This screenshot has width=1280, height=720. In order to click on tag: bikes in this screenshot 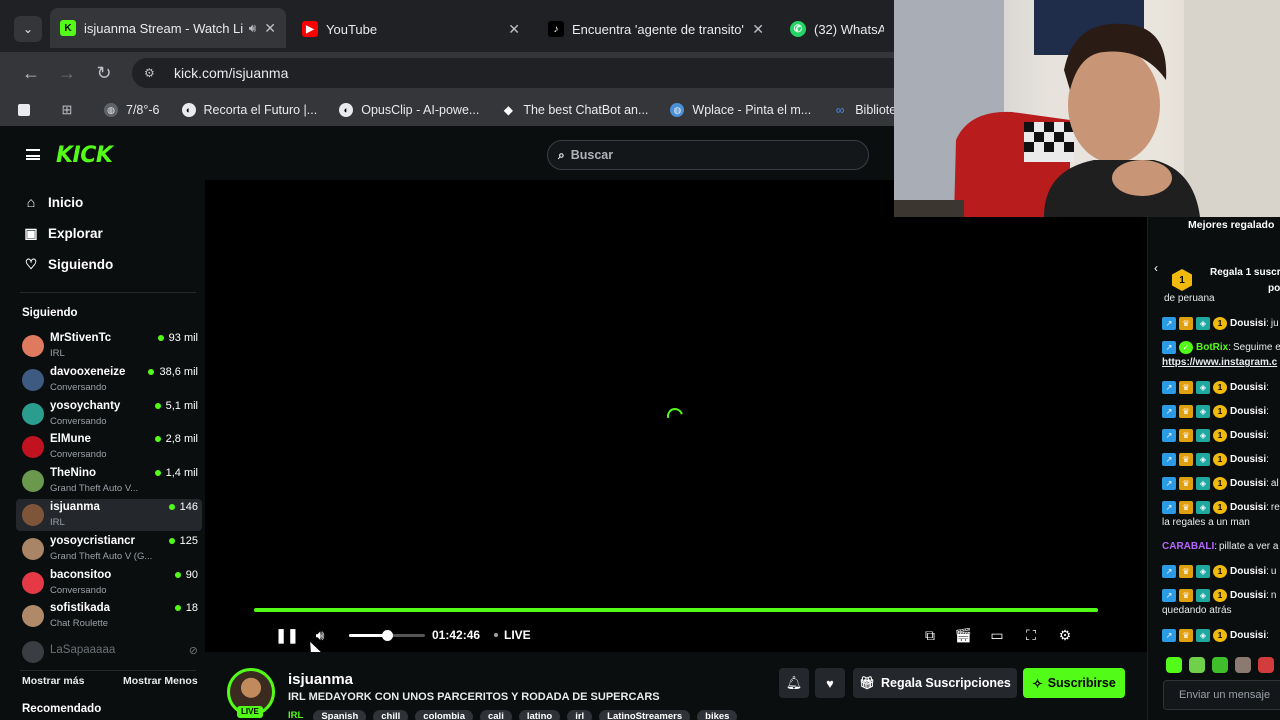, I will do `click(717, 715)`.